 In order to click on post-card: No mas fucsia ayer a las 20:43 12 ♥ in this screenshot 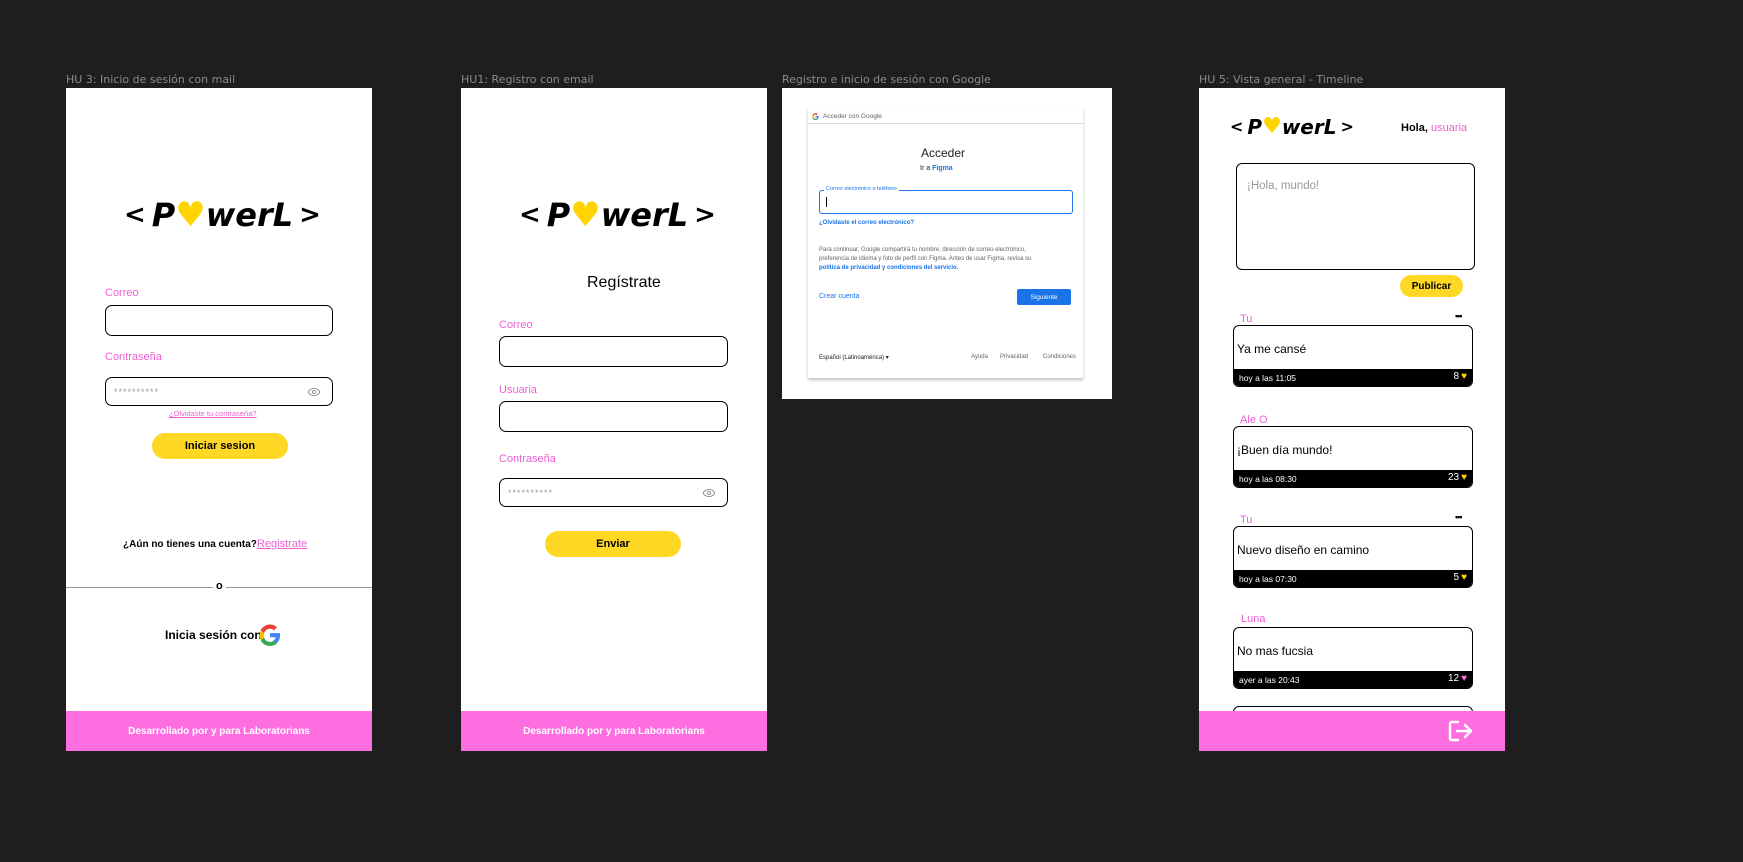, I will do `click(1353, 658)`.